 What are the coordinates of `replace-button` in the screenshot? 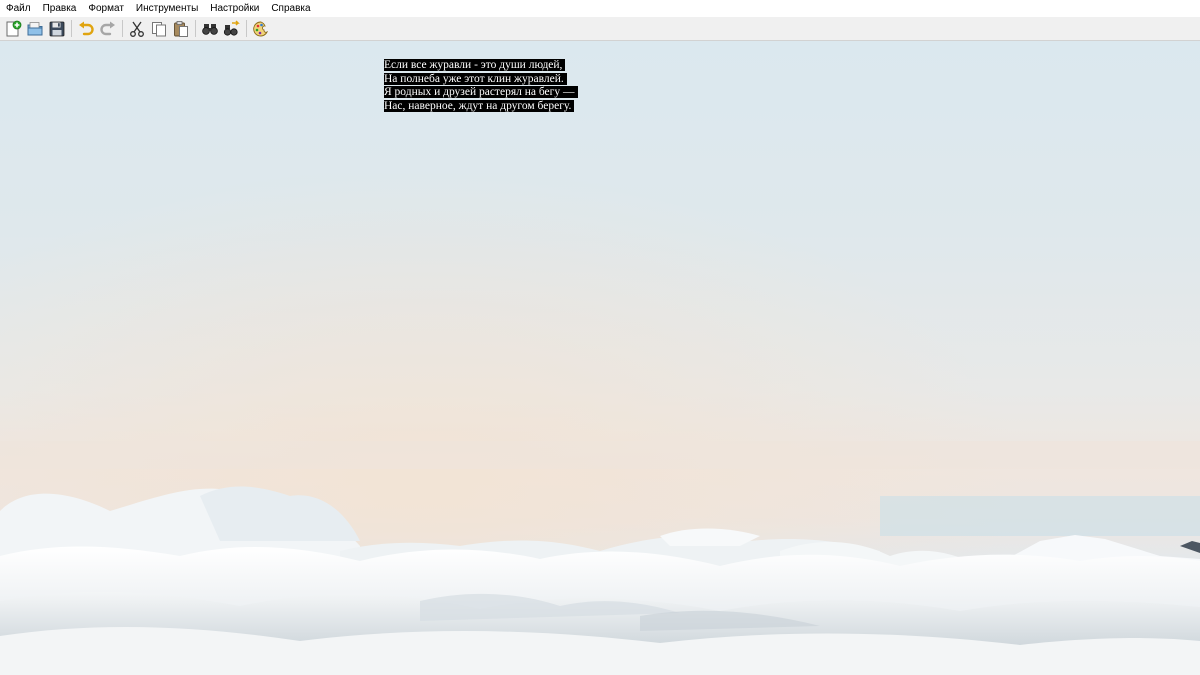 It's located at (232, 29).